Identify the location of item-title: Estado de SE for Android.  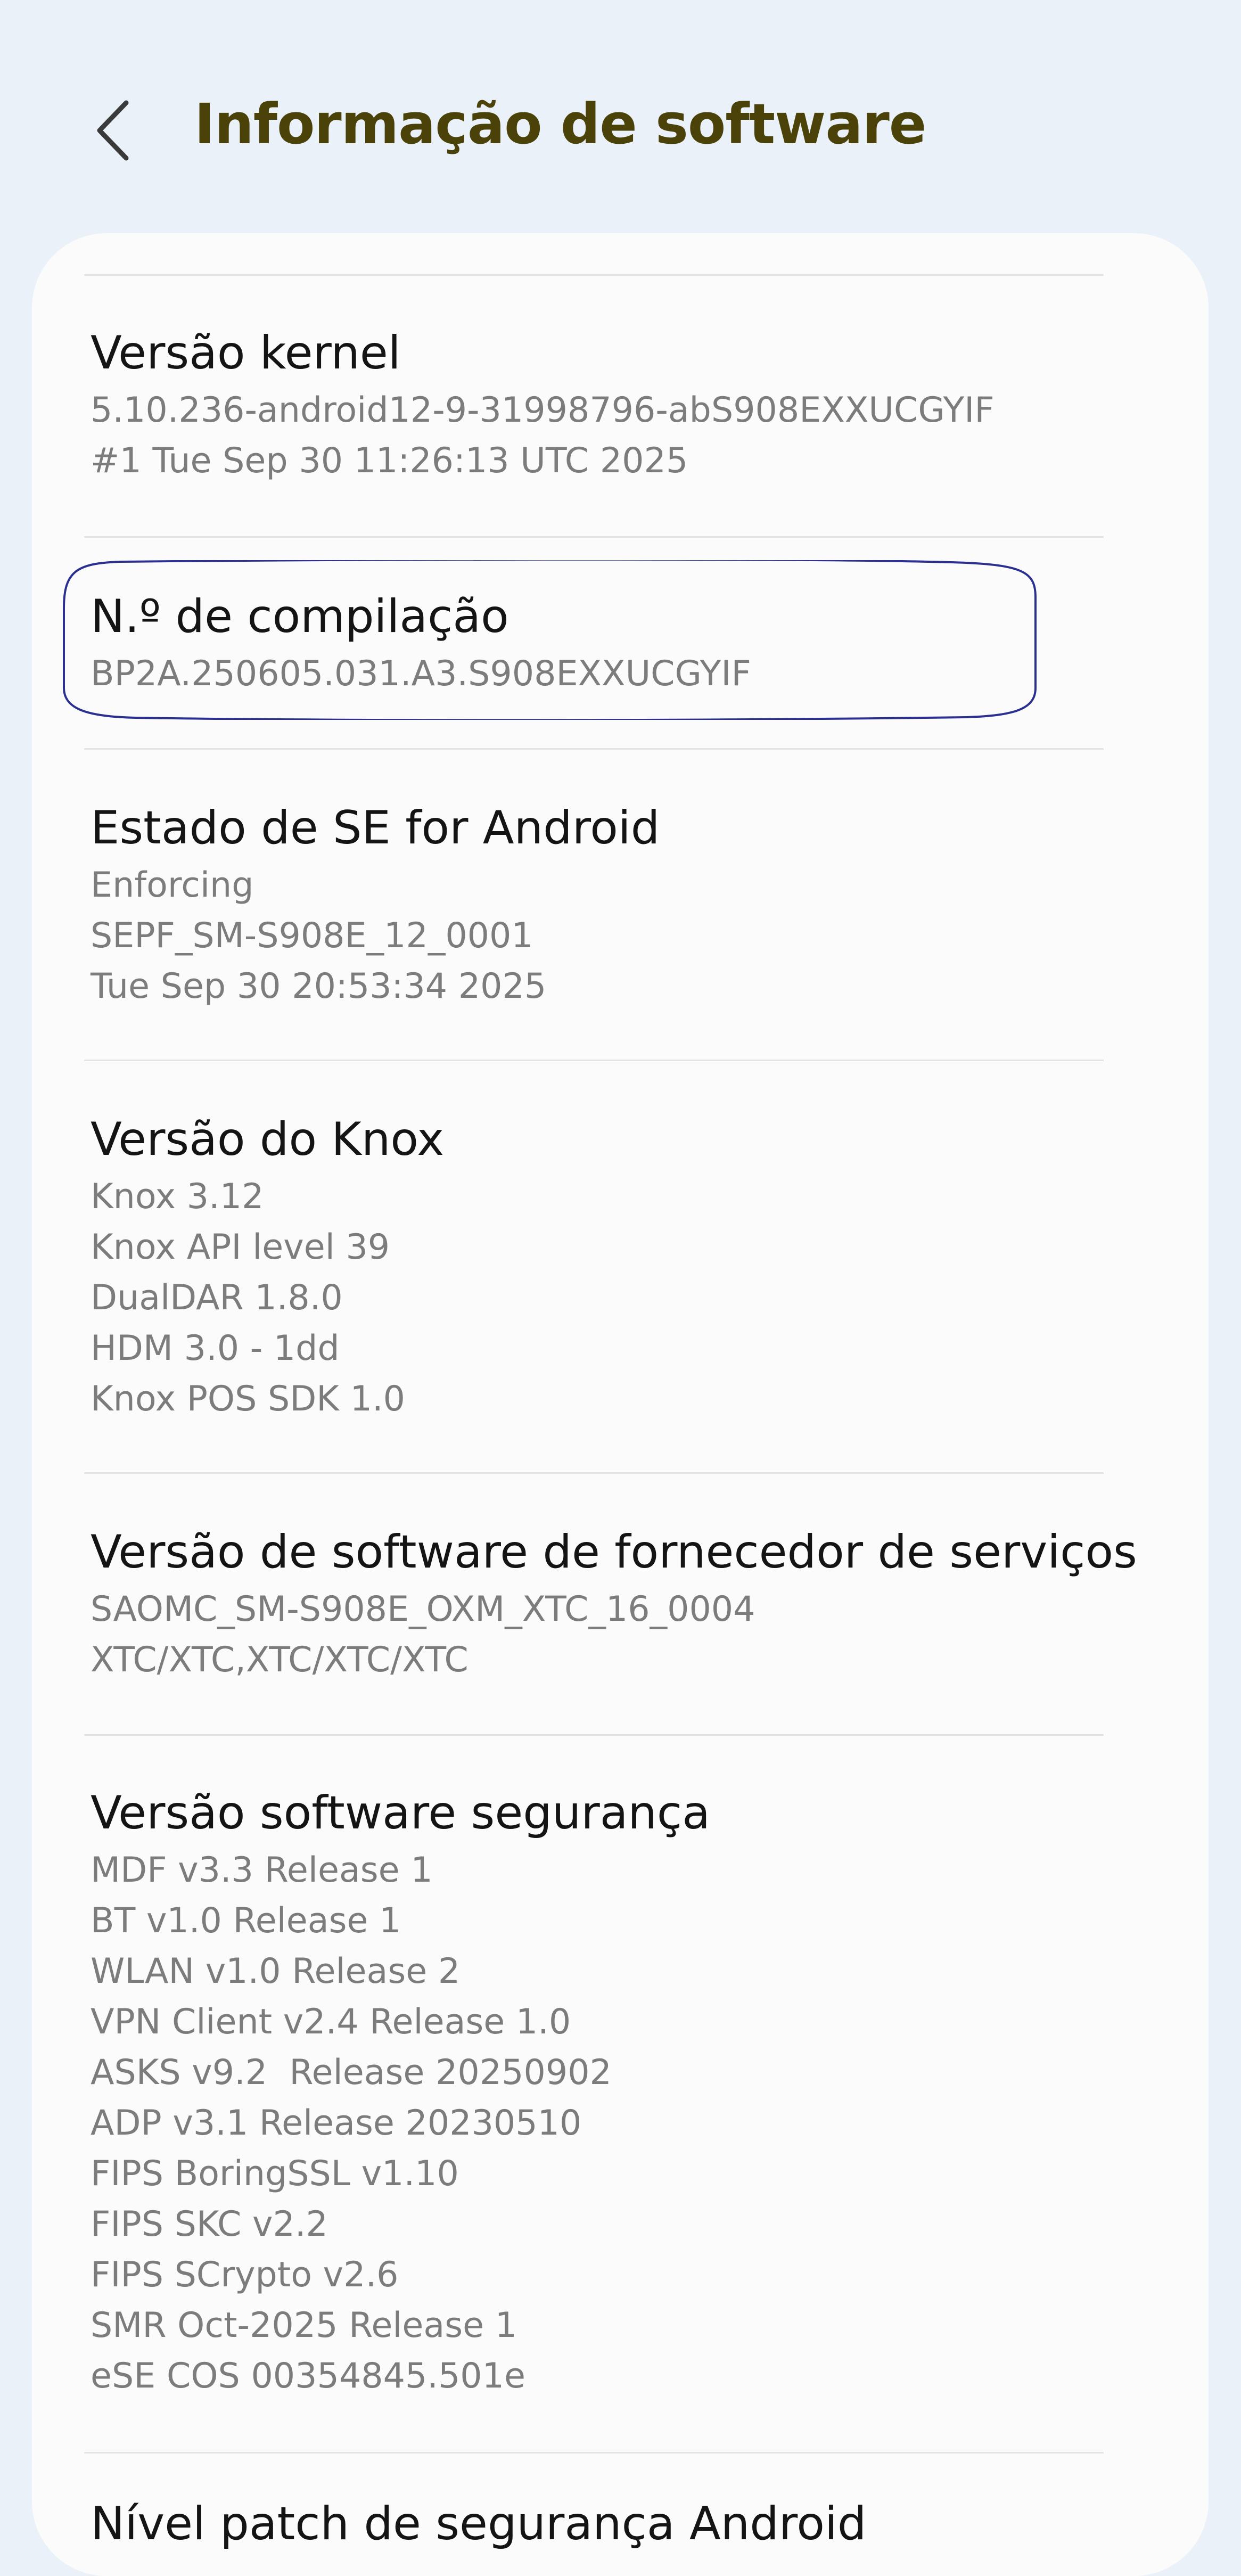
(375, 828).